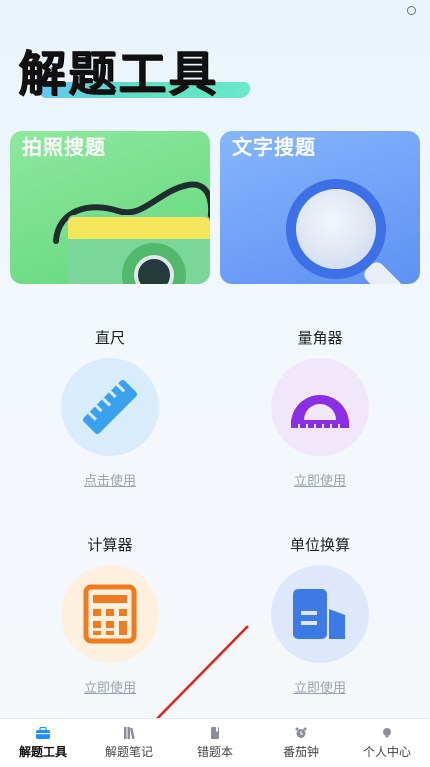 This screenshot has width=430, height=767. What do you see at coordinates (110, 479) in the screenshot?
I see `ruler-use-link: 点击使用` at bounding box center [110, 479].